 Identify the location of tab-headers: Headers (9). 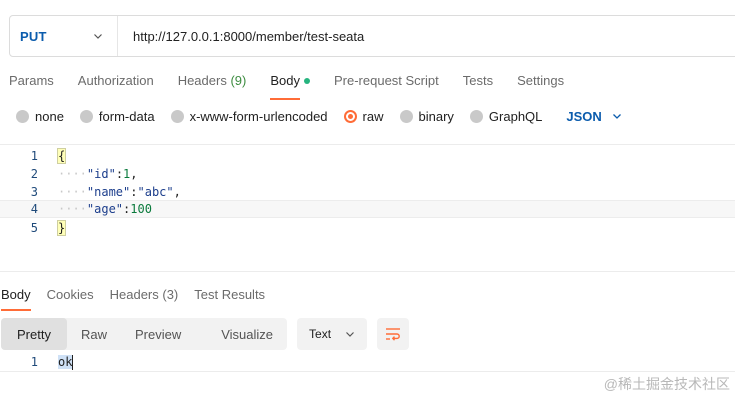
(212, 85).